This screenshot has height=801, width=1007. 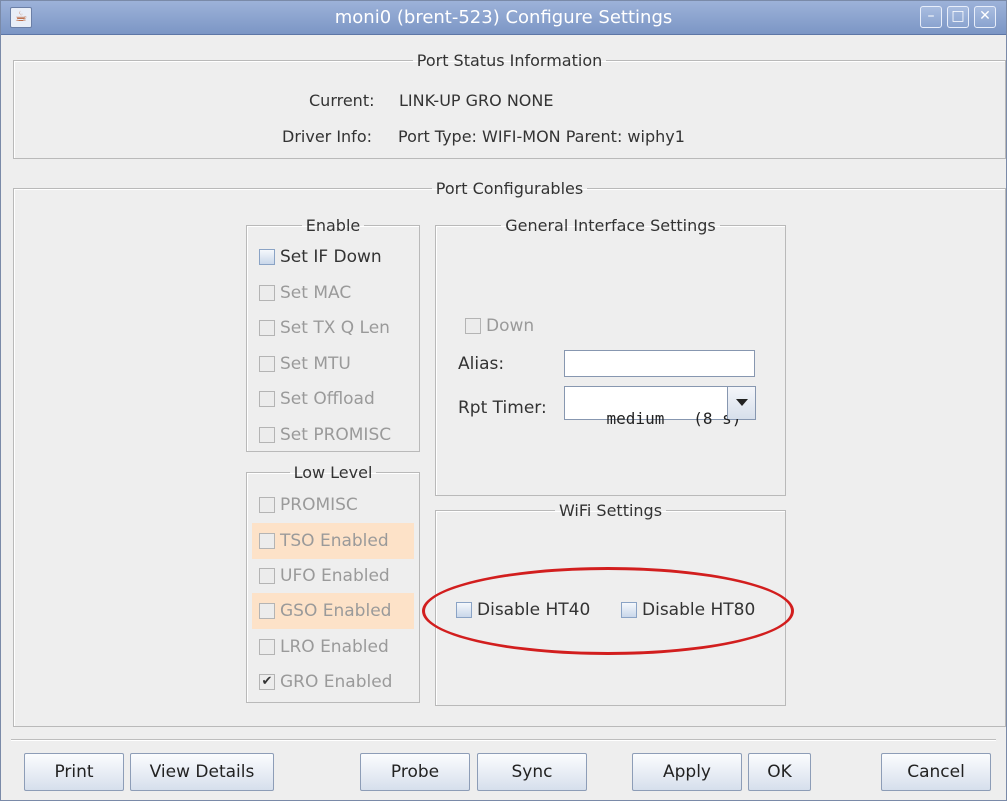 I want to click on rpt-timer-value: medium (8 s), so click(x=674, y=418).